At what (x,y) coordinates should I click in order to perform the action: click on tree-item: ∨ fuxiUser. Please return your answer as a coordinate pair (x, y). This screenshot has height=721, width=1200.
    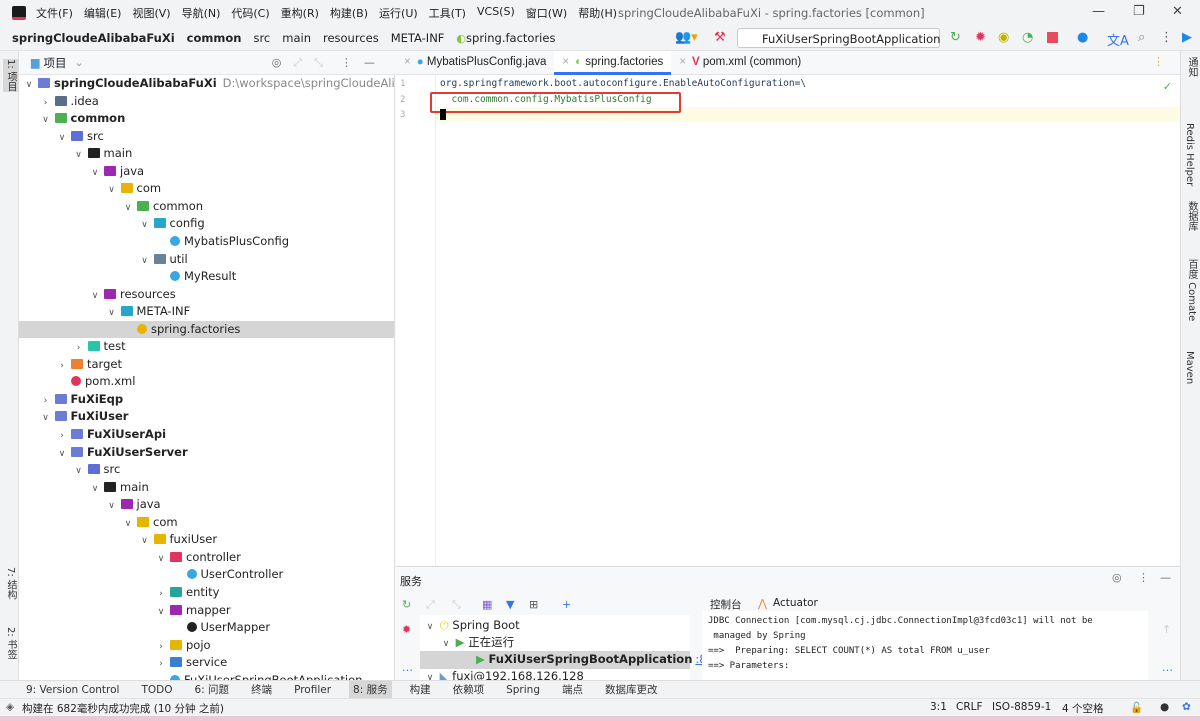
    Looking at the image, I should click on (206, 540).